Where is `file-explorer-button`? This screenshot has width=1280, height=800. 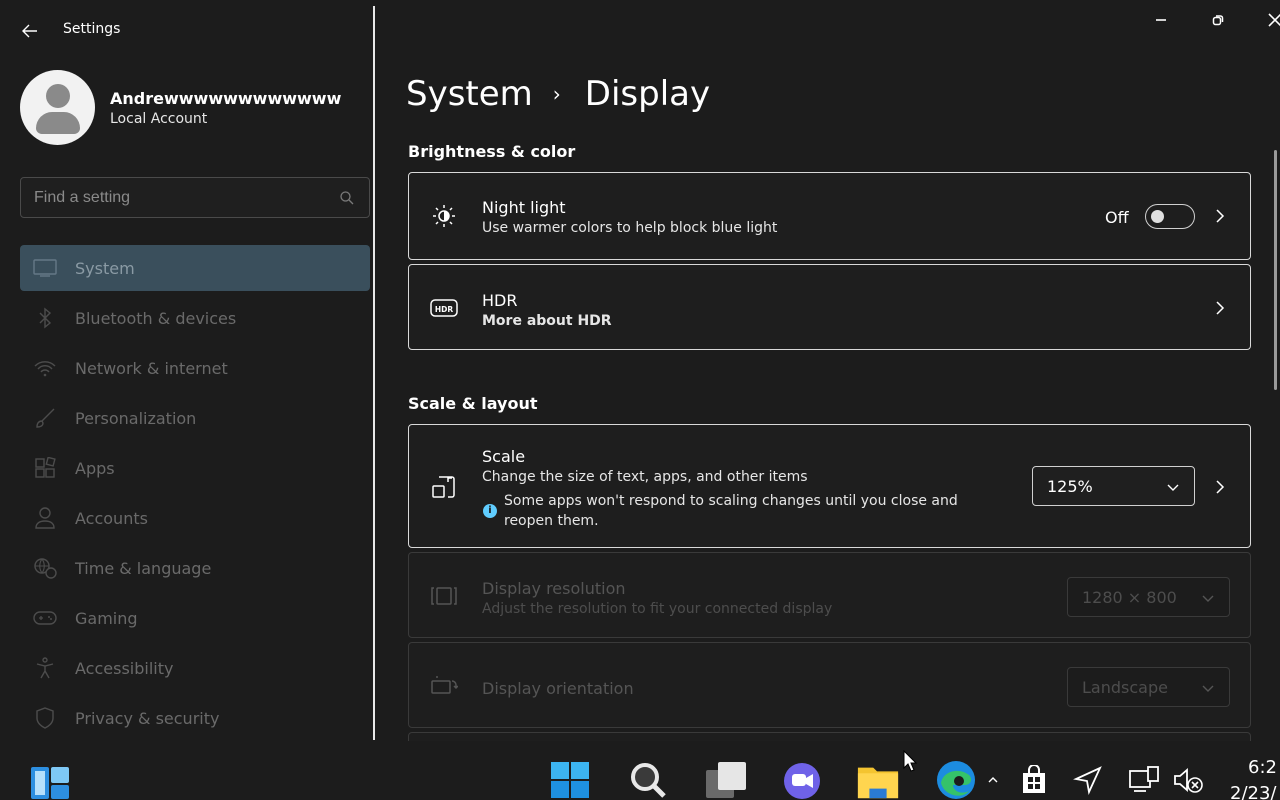
file-explorer-button is located at coordinates (878, 779).